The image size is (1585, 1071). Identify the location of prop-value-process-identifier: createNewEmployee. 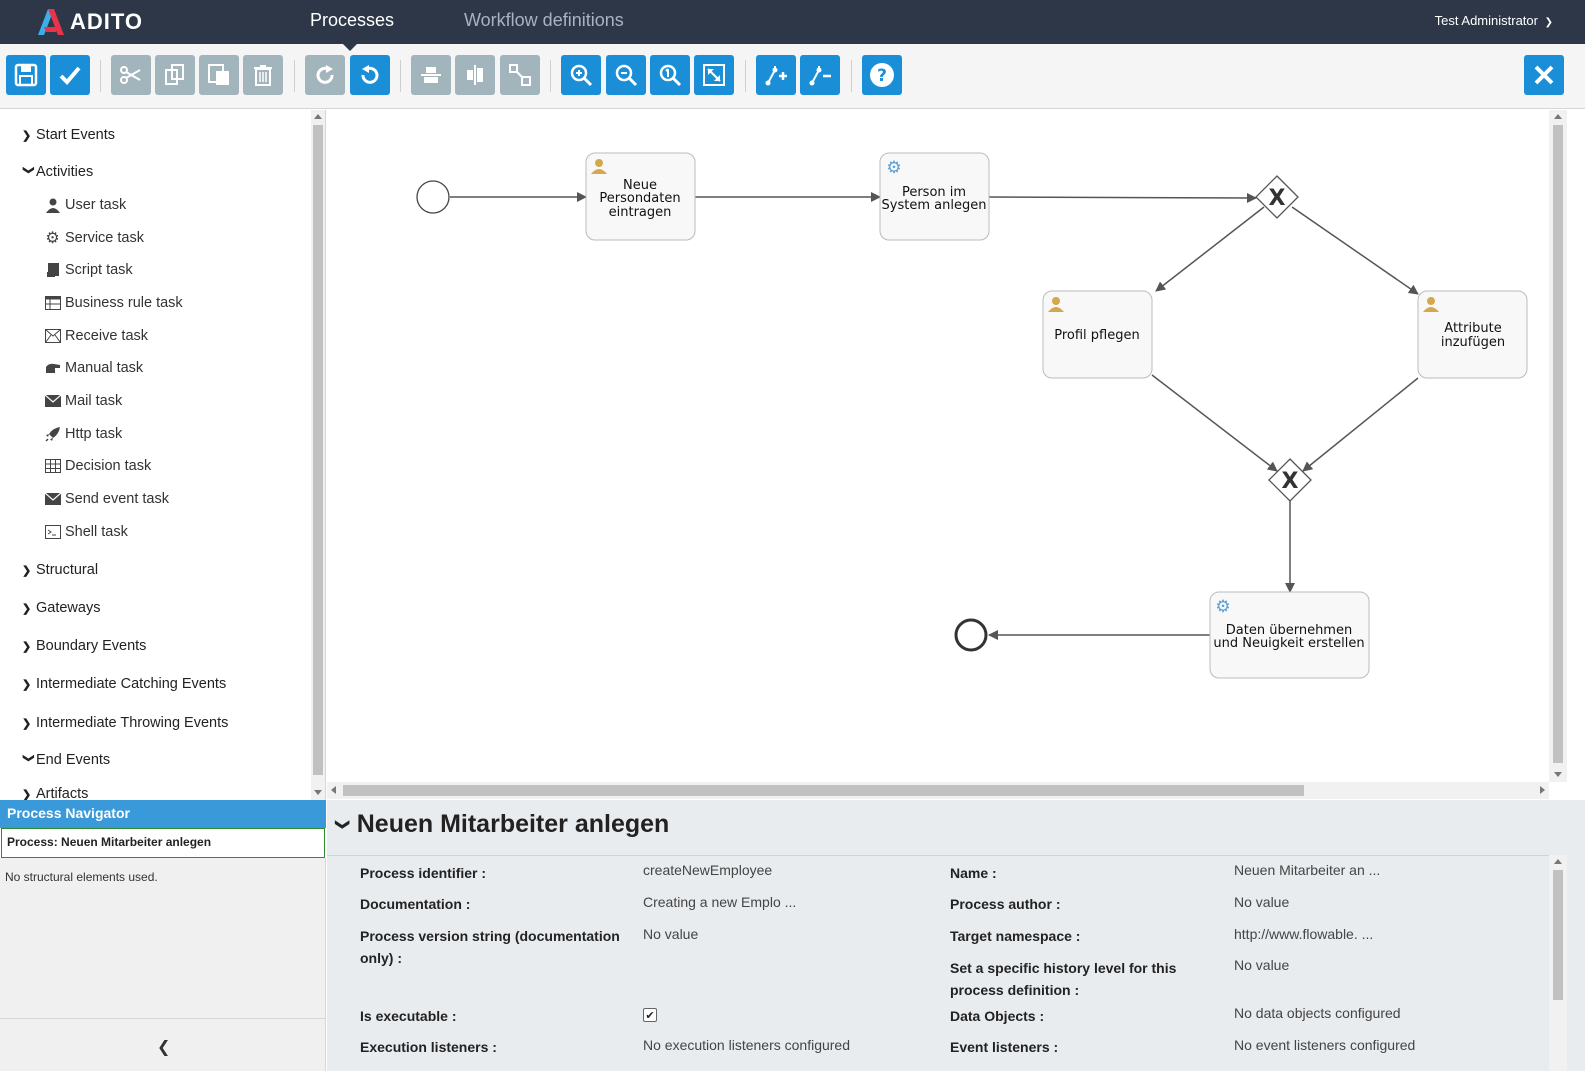
(707, 870).